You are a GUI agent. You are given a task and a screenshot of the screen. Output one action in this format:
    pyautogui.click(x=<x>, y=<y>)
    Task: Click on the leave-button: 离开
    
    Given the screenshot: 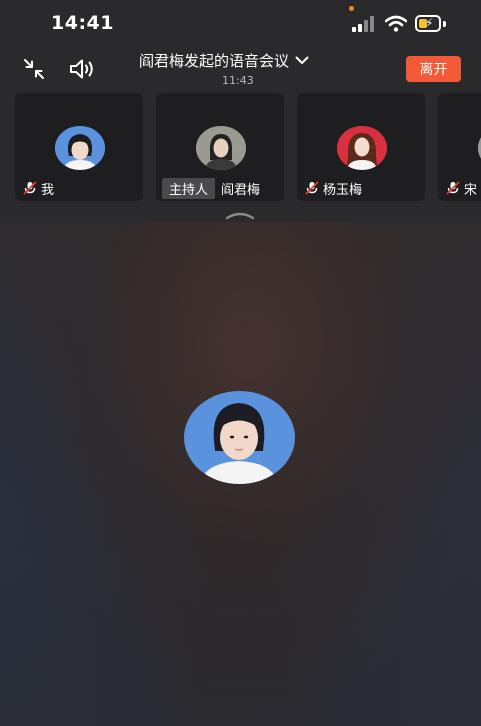 What is the action you would take?
    pyautogui.click(x=433, y=69)
    